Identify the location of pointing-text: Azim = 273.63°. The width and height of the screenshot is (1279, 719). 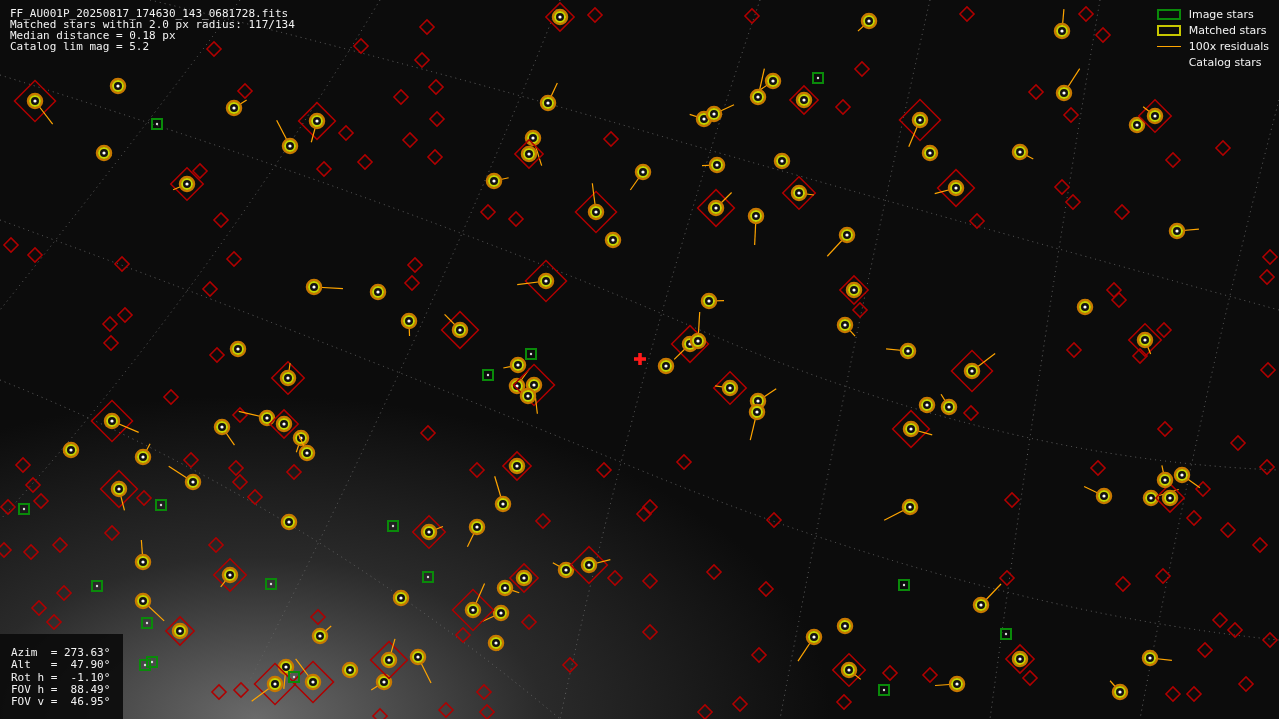
(61, 653).